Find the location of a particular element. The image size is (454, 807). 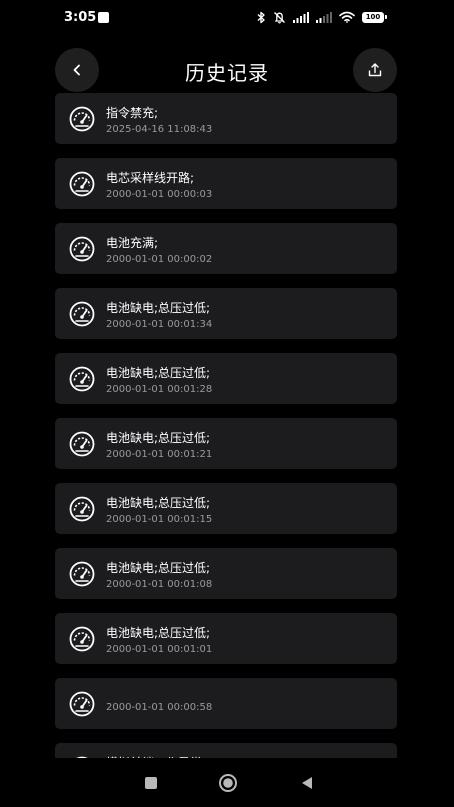

home-button is located at coordinates (228, 783).